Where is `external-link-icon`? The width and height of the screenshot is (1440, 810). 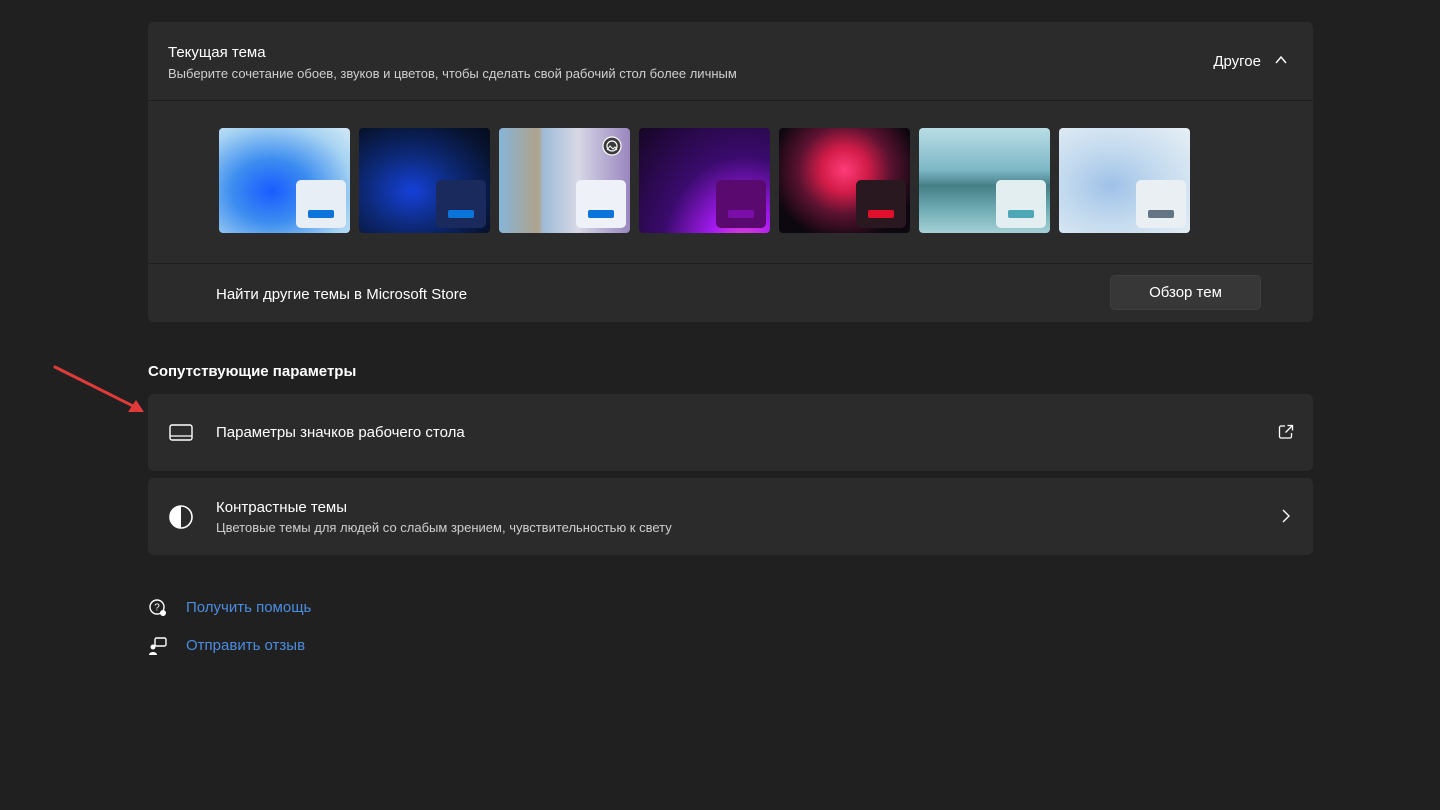
external-link-icon is located at coordinates (1286, 432).